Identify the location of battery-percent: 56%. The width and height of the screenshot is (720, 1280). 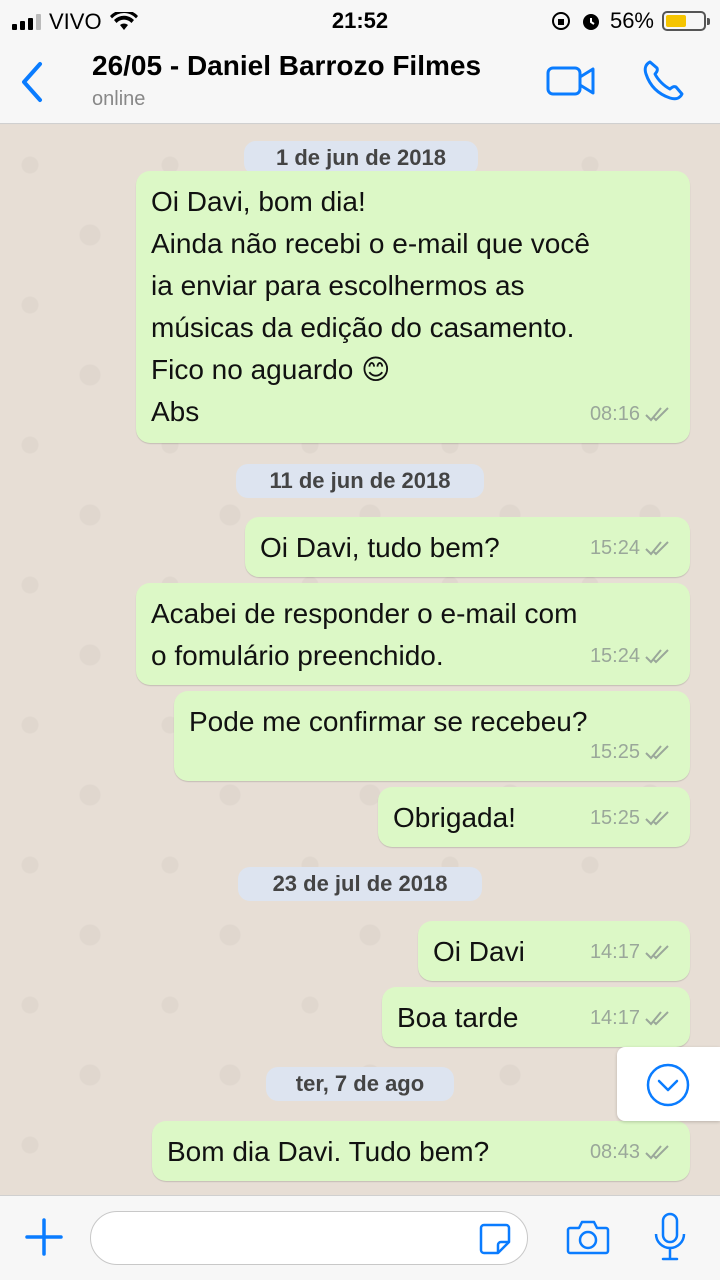
(631, 20).